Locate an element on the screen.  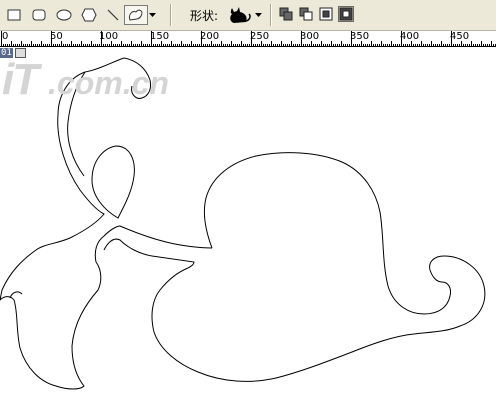
ruler-label: 150 is located at coordinates (160, 36).